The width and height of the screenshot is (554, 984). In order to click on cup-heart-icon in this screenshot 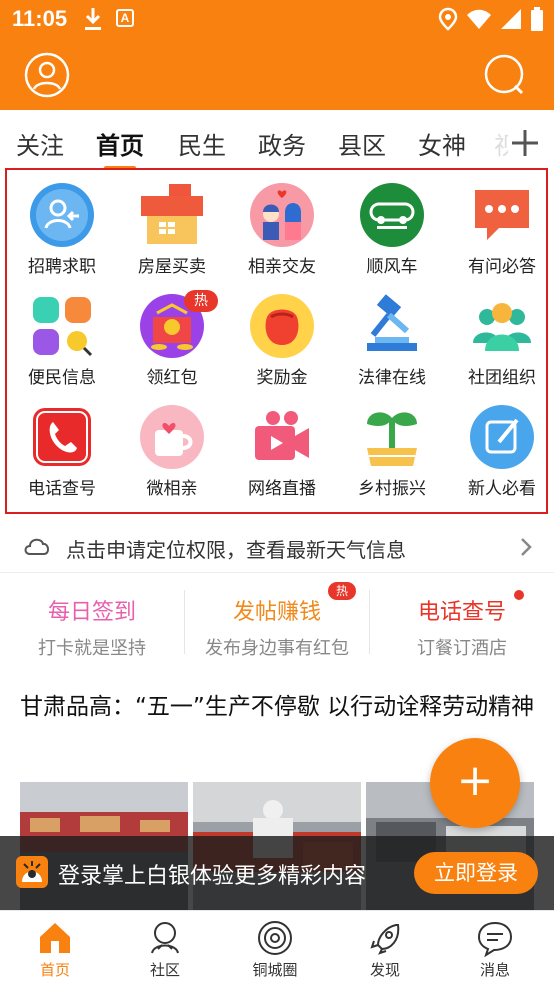, I will do `click(172, 437)`.